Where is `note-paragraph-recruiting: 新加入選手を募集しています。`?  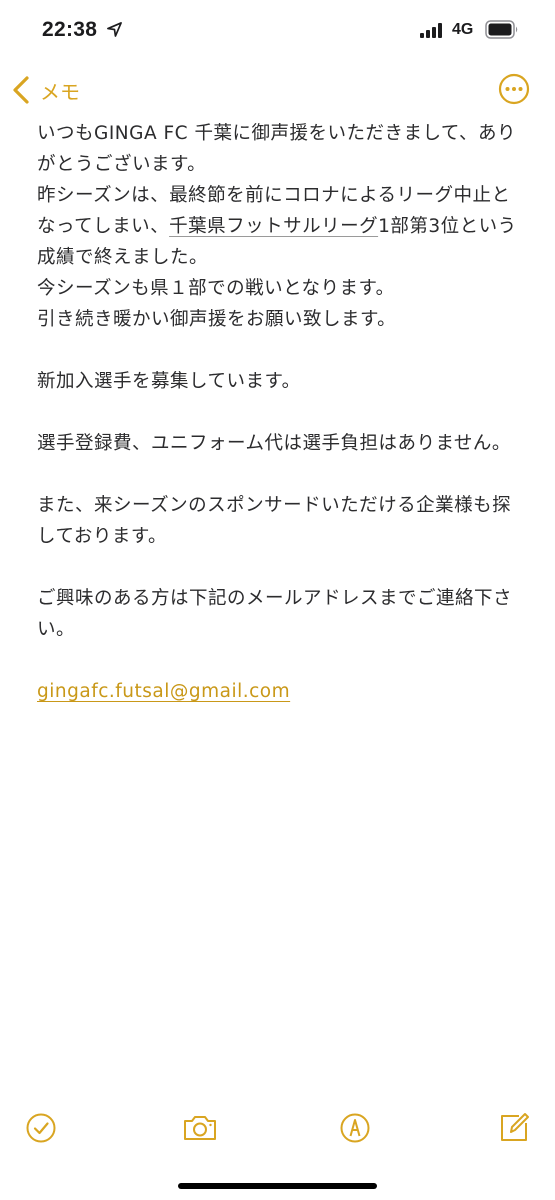 note-paragraph-recruiting: 新加入選手を募集しています。 is located at coordinates (169, 381).